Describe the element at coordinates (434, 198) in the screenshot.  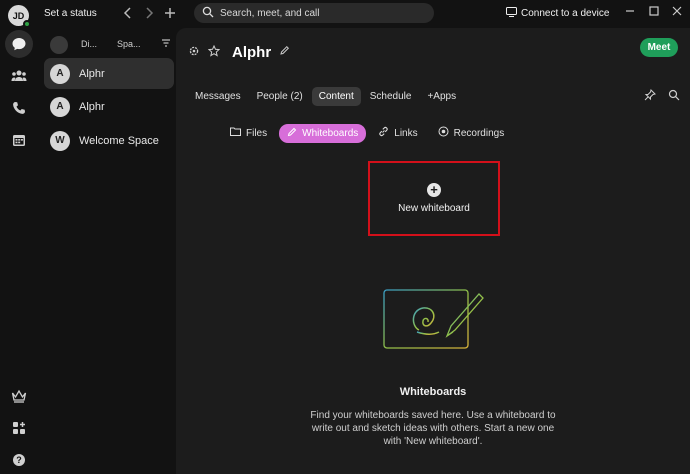
I see `new-whiteboard-button: + New whiteboard` at that location.